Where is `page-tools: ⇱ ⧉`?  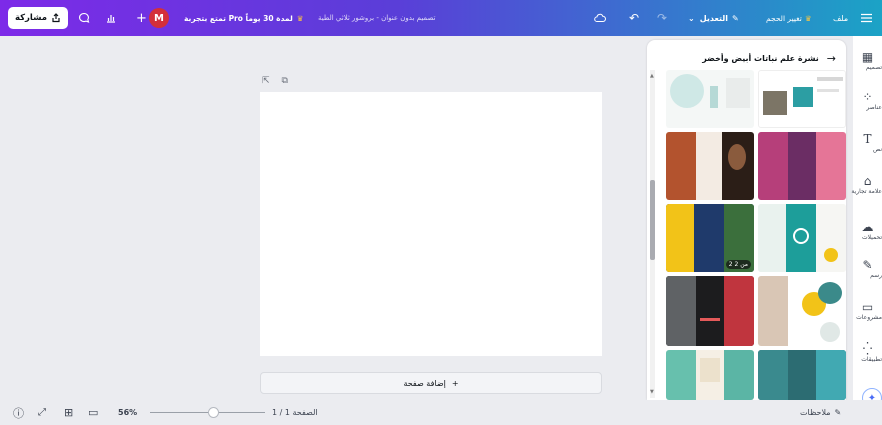
page-tools: ⇱ ⧉ is located at coordinates (275, 81).